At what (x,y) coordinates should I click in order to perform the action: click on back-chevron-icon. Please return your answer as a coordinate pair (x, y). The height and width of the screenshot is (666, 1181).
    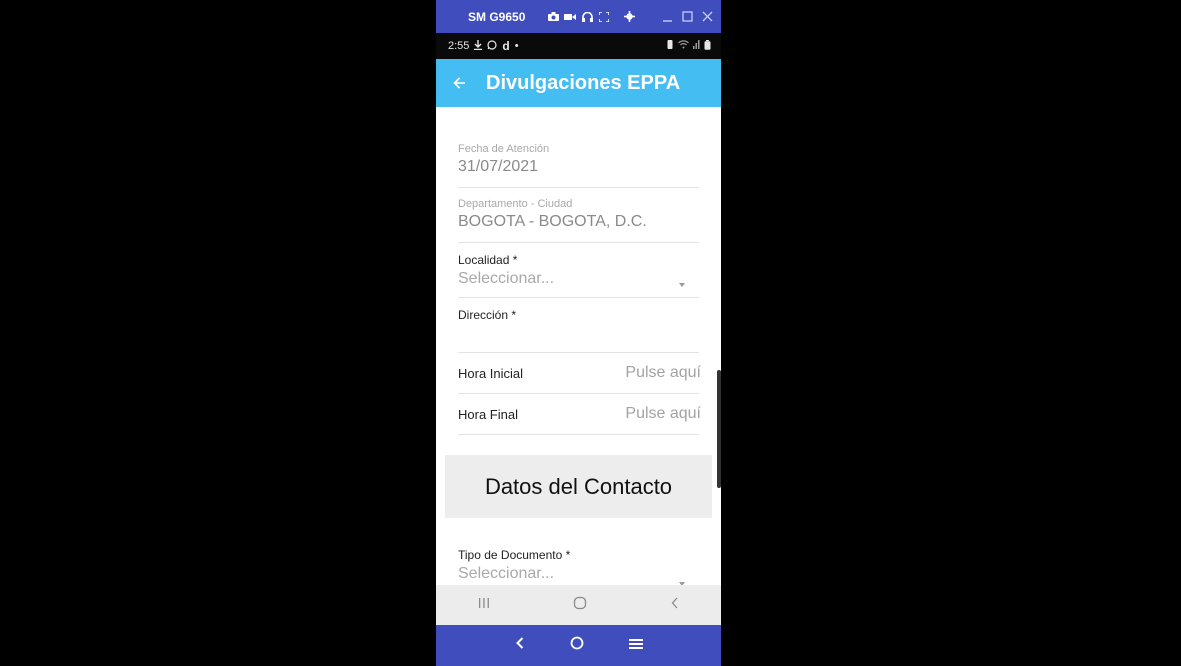
    Looking at the image, I should click on (520, 645).